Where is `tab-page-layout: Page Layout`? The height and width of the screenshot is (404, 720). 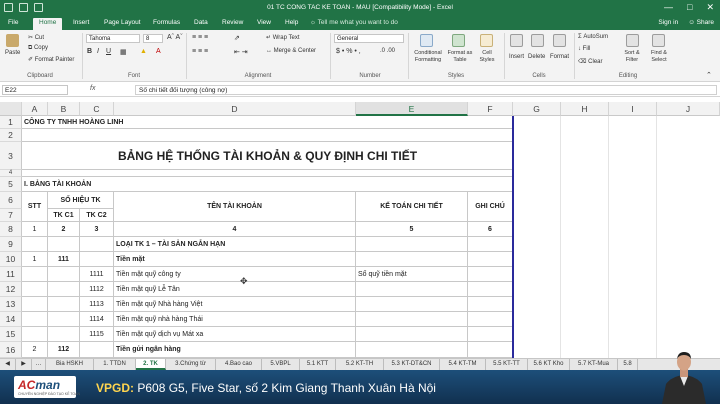
tab-page-layout: Page Layout is located at coordinates (122, 22).